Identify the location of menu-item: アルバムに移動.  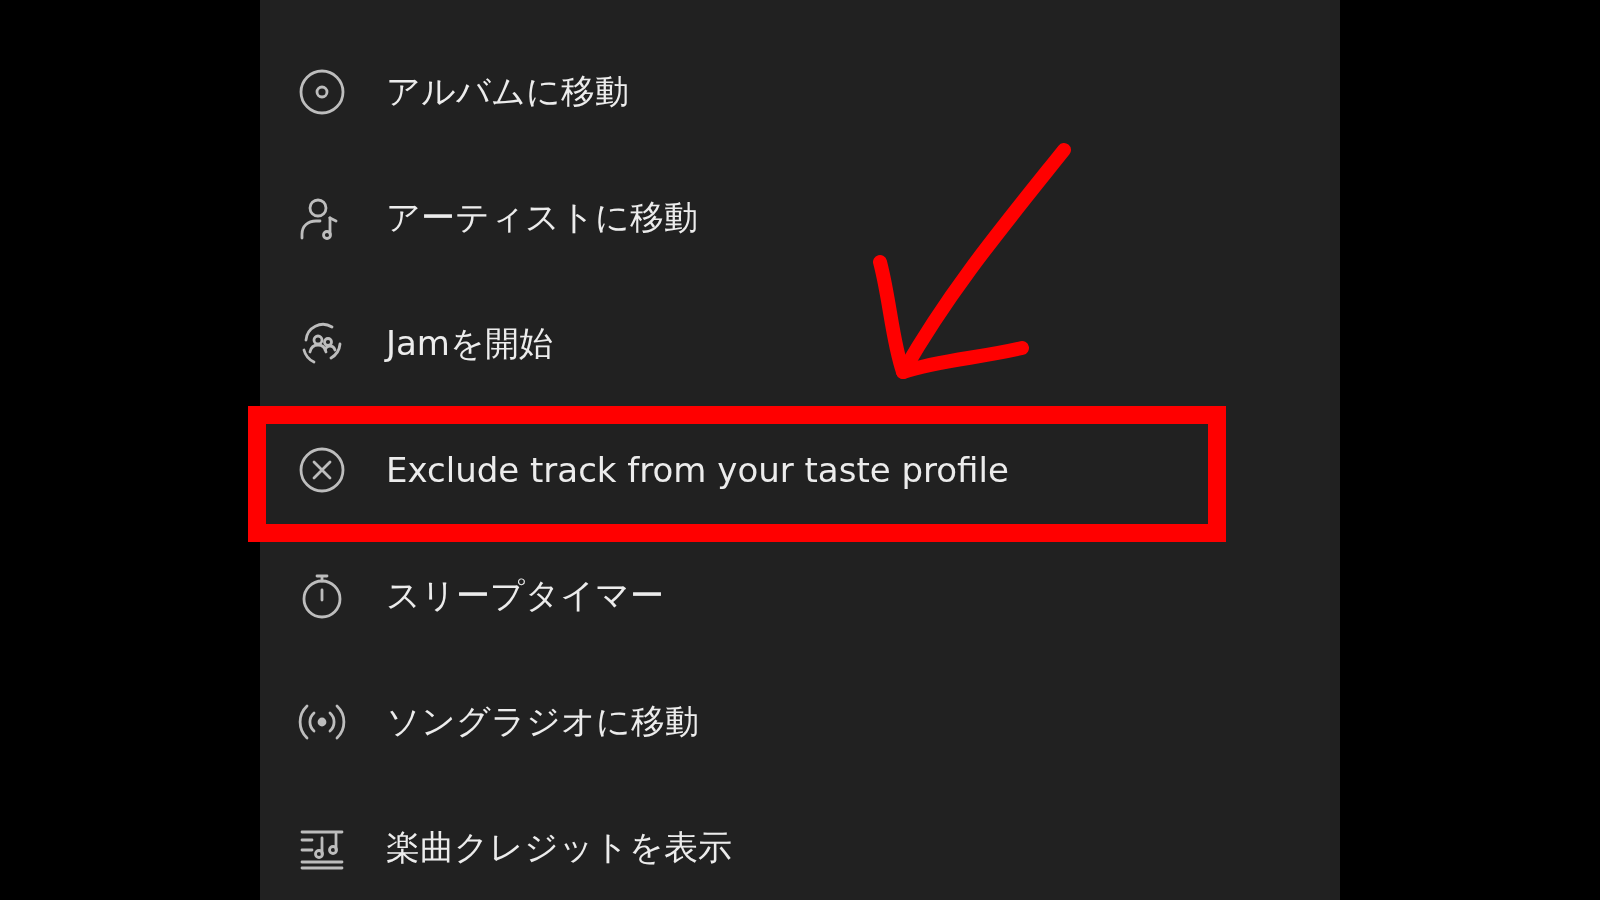
(444, 92).